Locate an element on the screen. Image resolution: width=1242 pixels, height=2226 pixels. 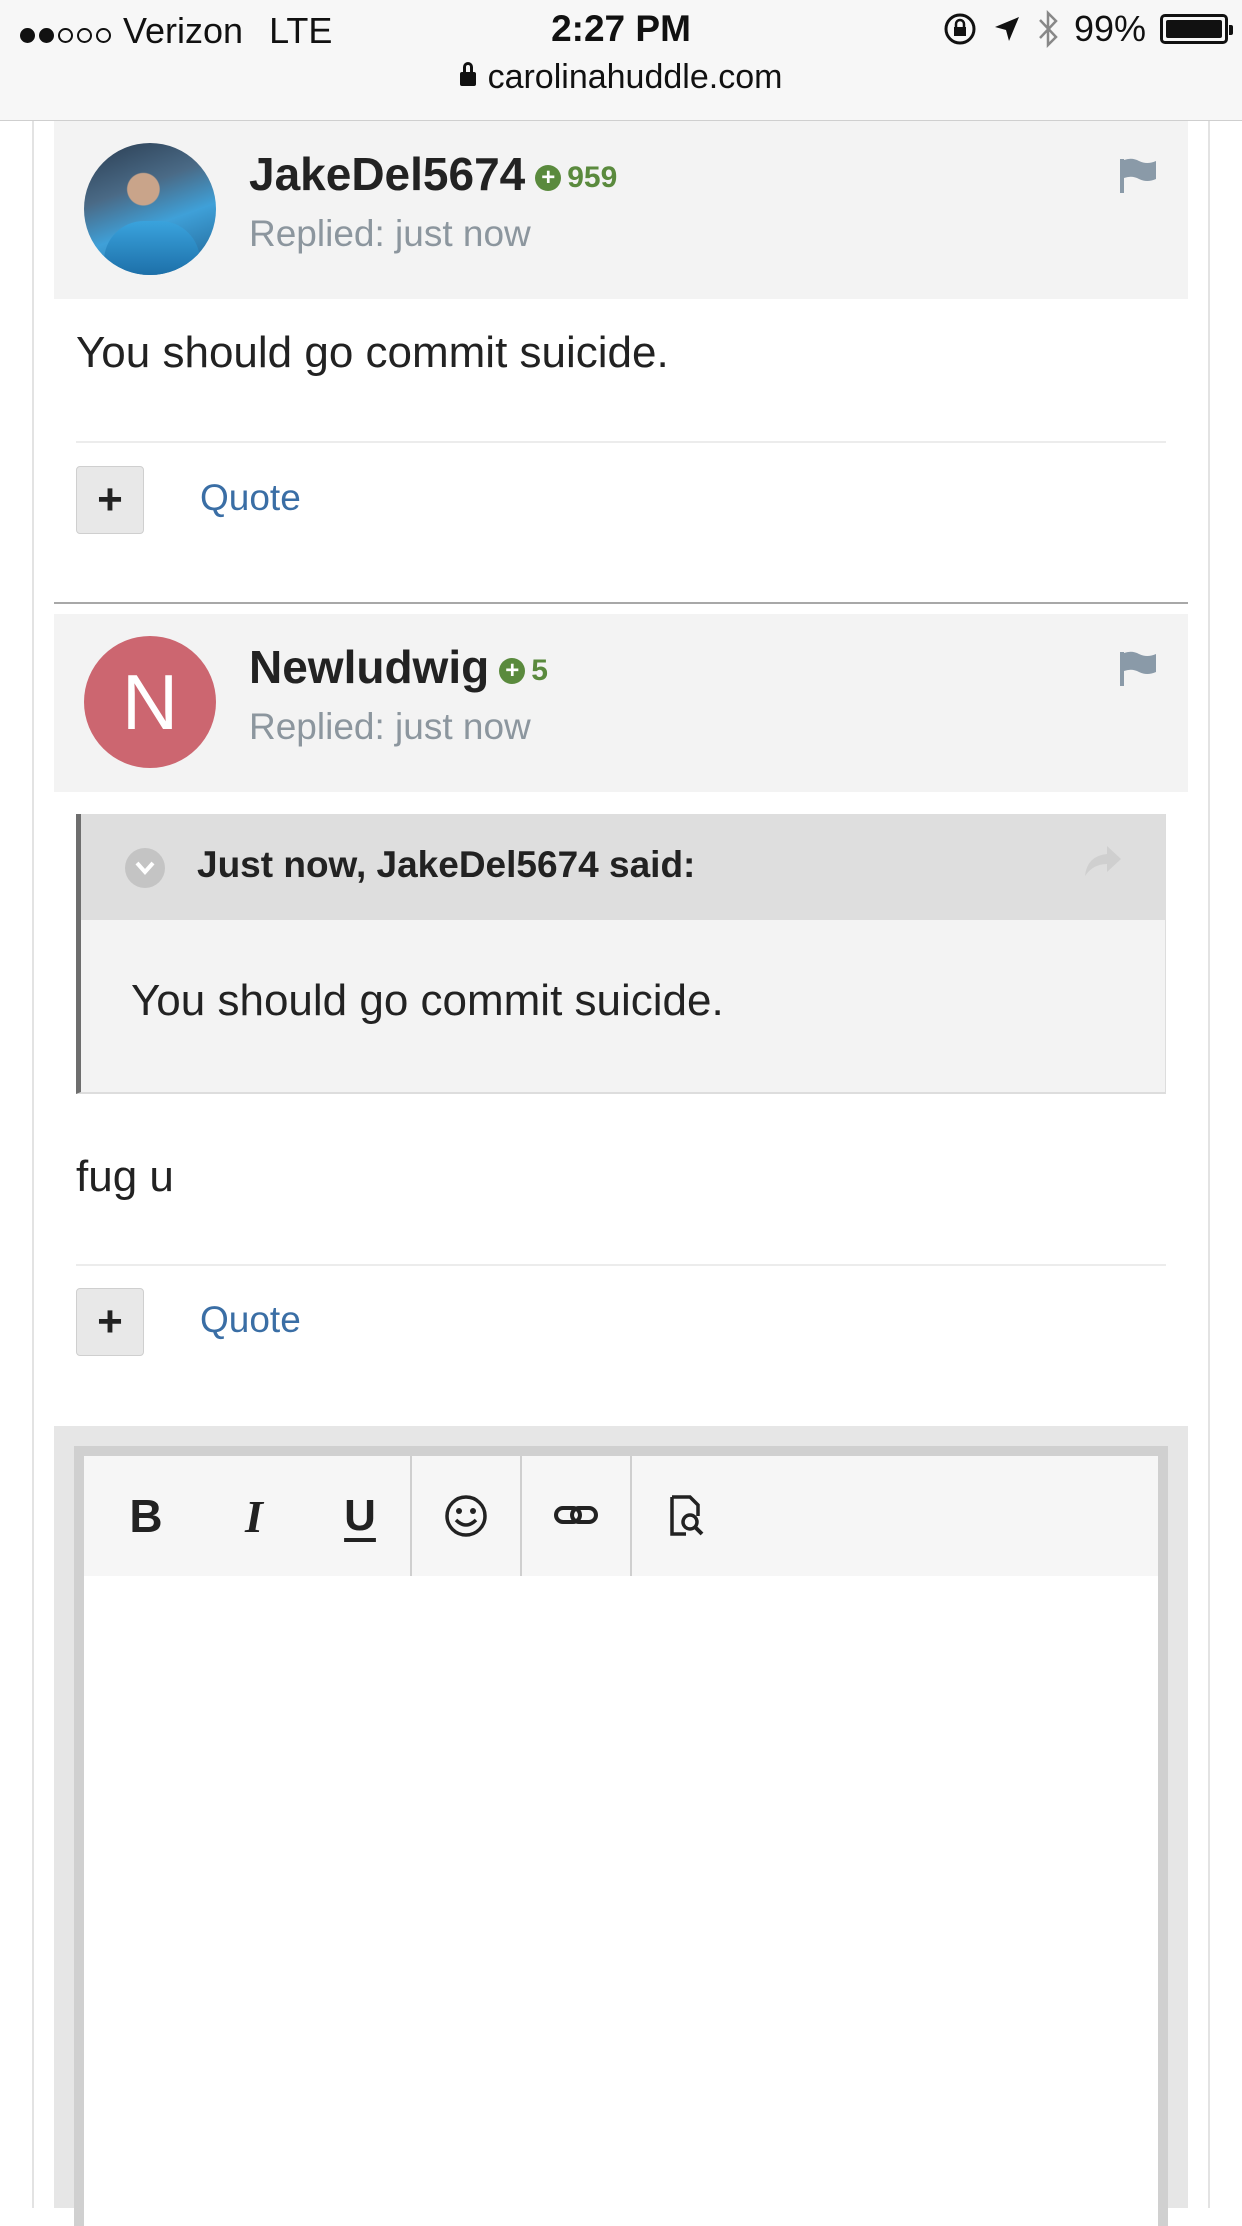
status-right: 99% is located at coordinates (1087, 29).